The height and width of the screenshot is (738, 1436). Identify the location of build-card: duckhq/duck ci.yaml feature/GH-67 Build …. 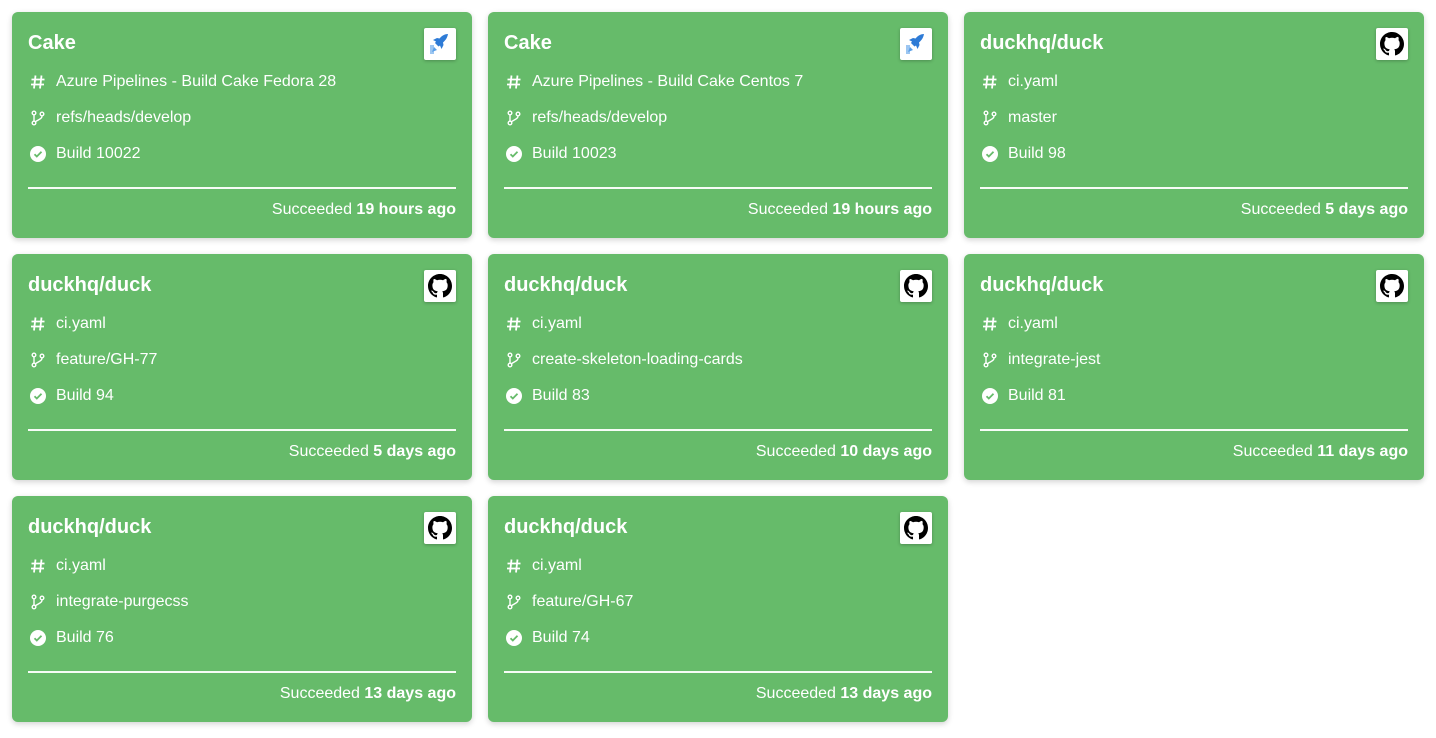
(718, 609).